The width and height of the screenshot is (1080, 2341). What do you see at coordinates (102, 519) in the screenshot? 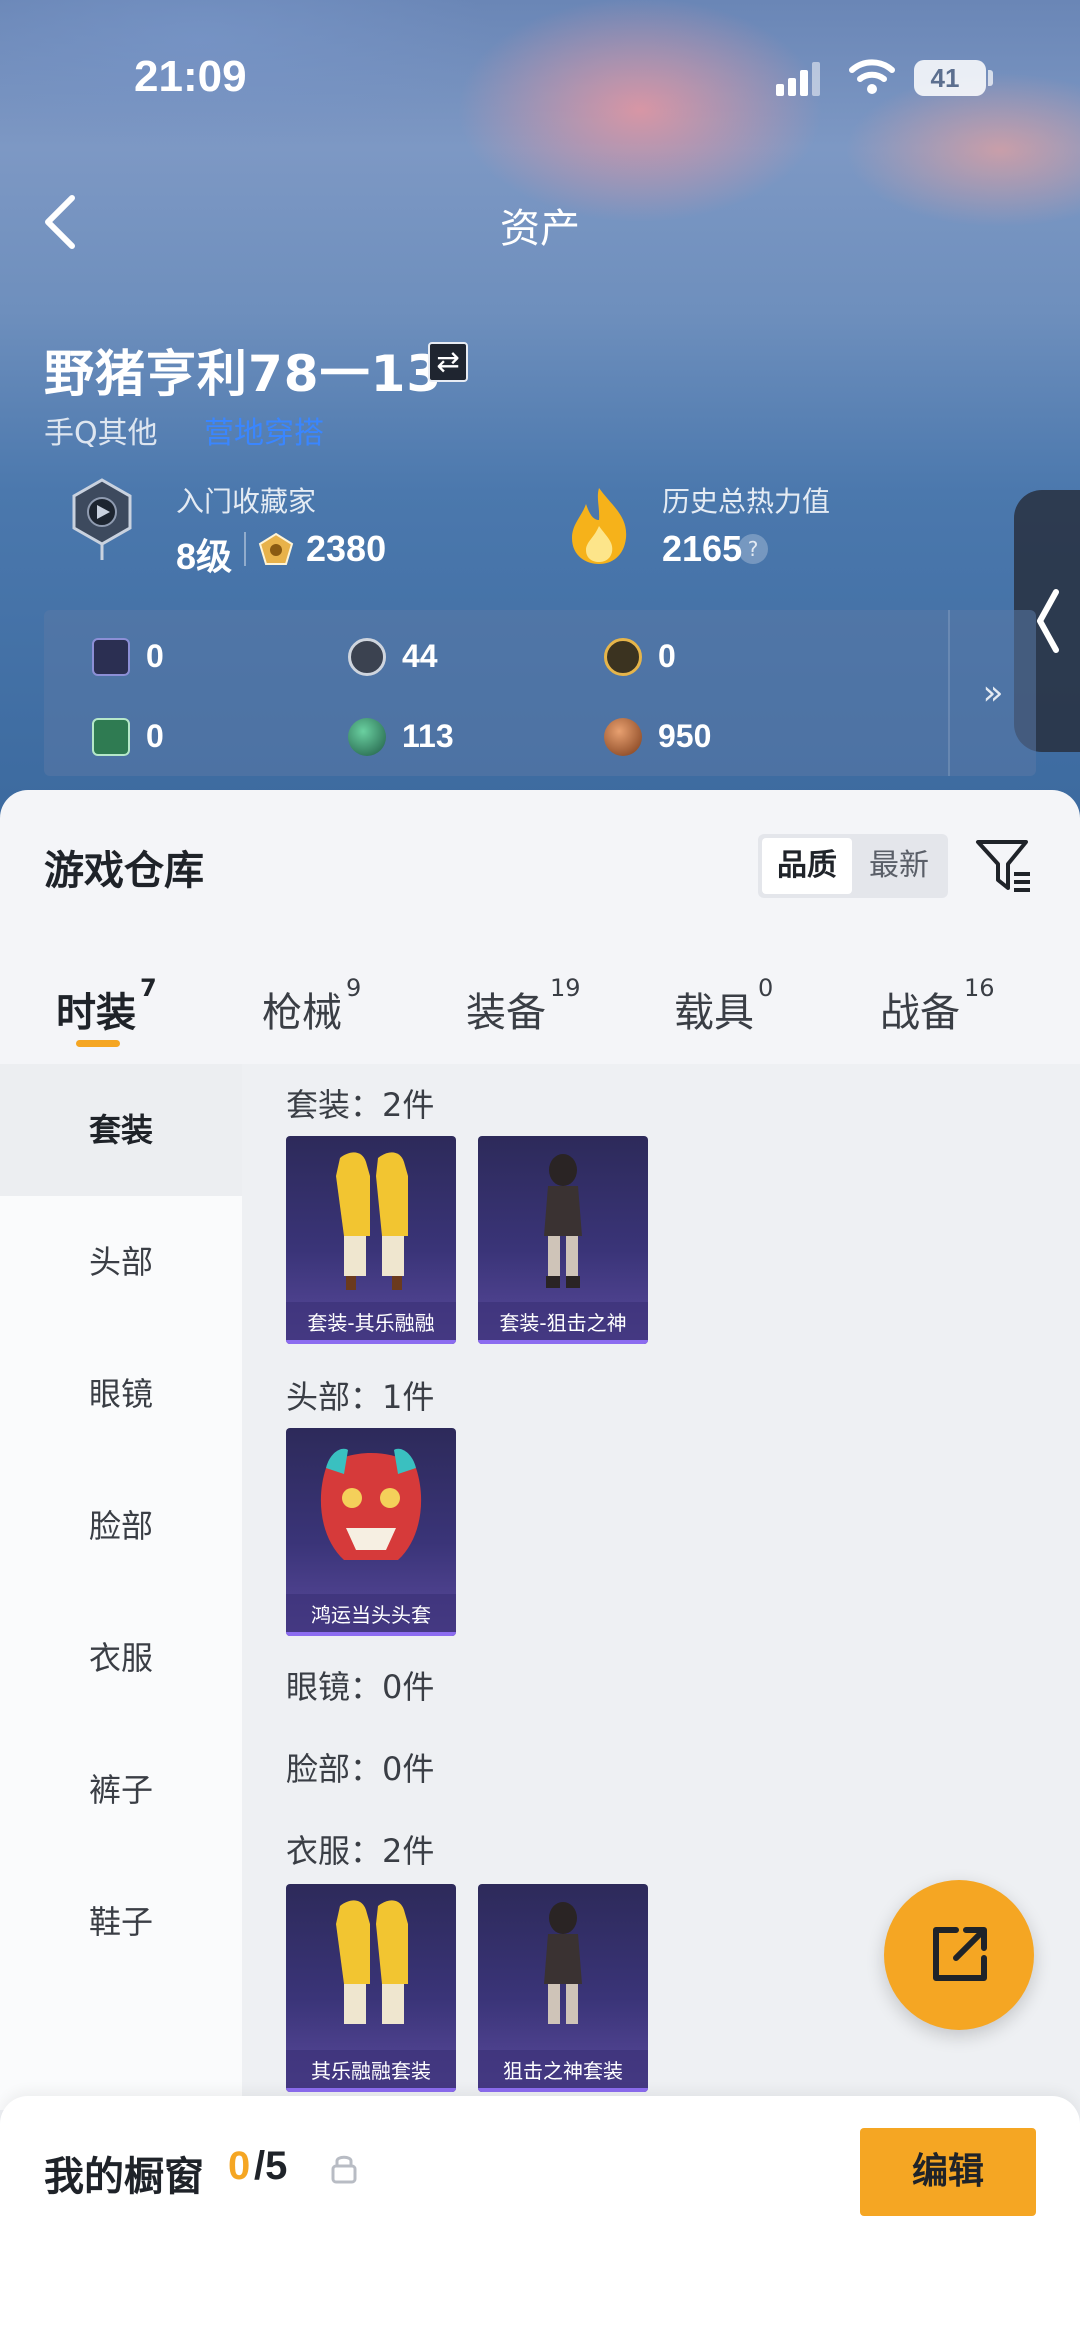
I see `collector-badge-icon` at bounding box center [102, 519].